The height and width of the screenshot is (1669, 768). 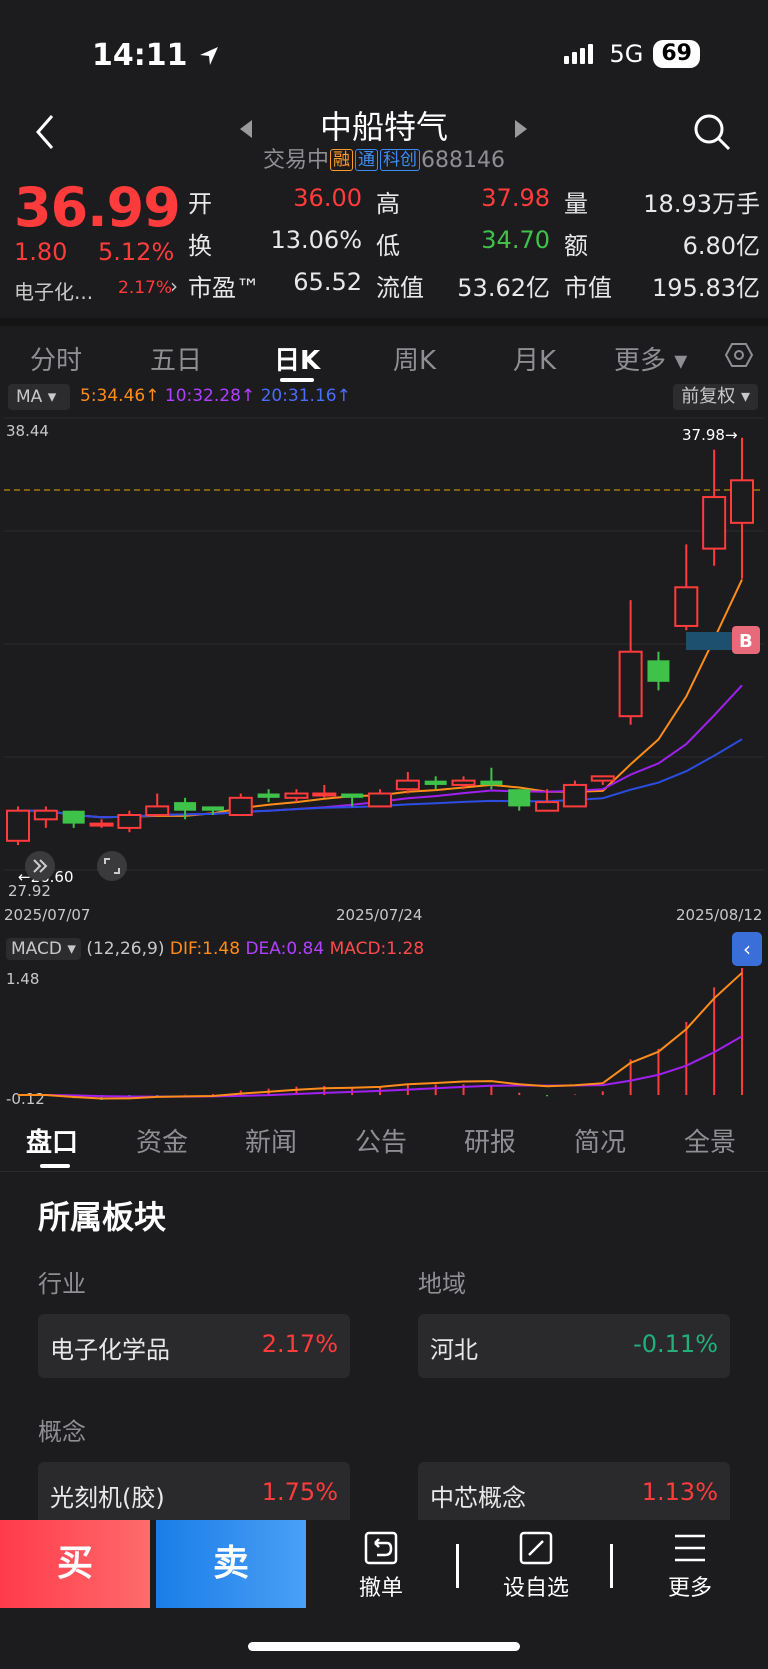 What do you see at coordinates (22, 979) in the screenshot?
I see `macd-top-label: 1.48` at bounding box center [22, 979].